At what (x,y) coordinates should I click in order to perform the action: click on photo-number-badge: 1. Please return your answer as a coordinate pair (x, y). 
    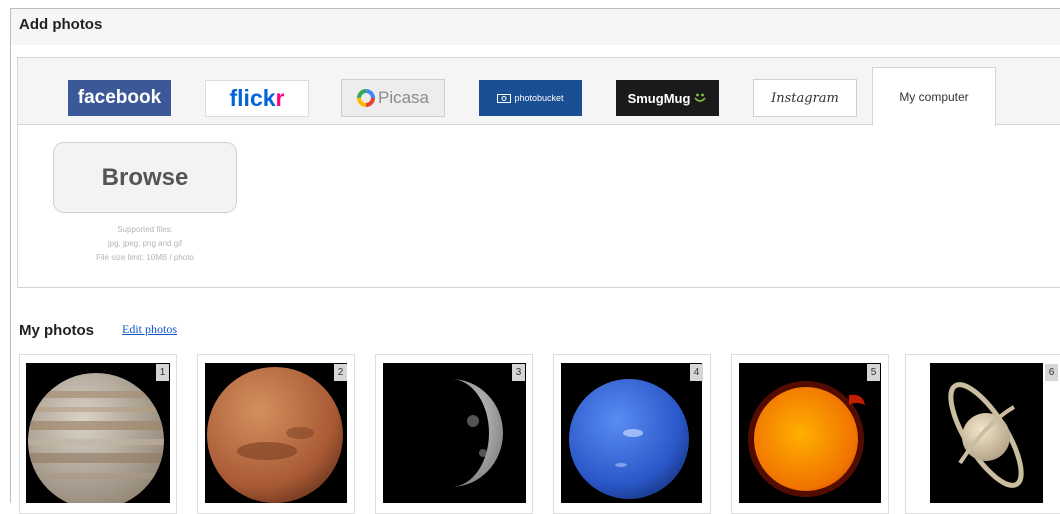
    Looking at the image, I should click on (162, 372).